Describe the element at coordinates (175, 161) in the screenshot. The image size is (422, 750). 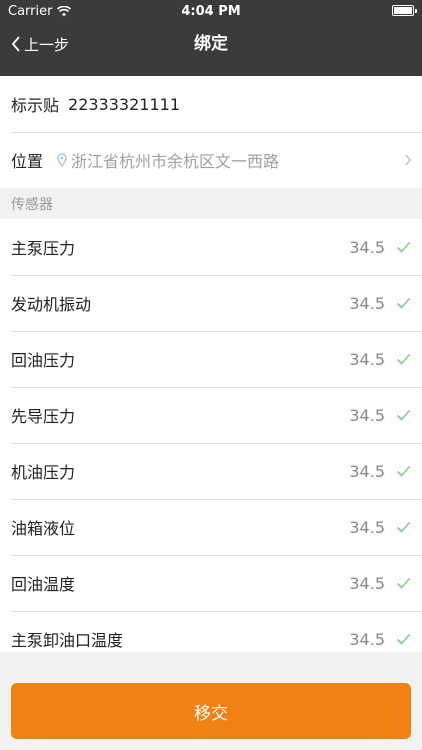
I see `location-value: 浙江省杭州市余杭区文一西路` at that location.